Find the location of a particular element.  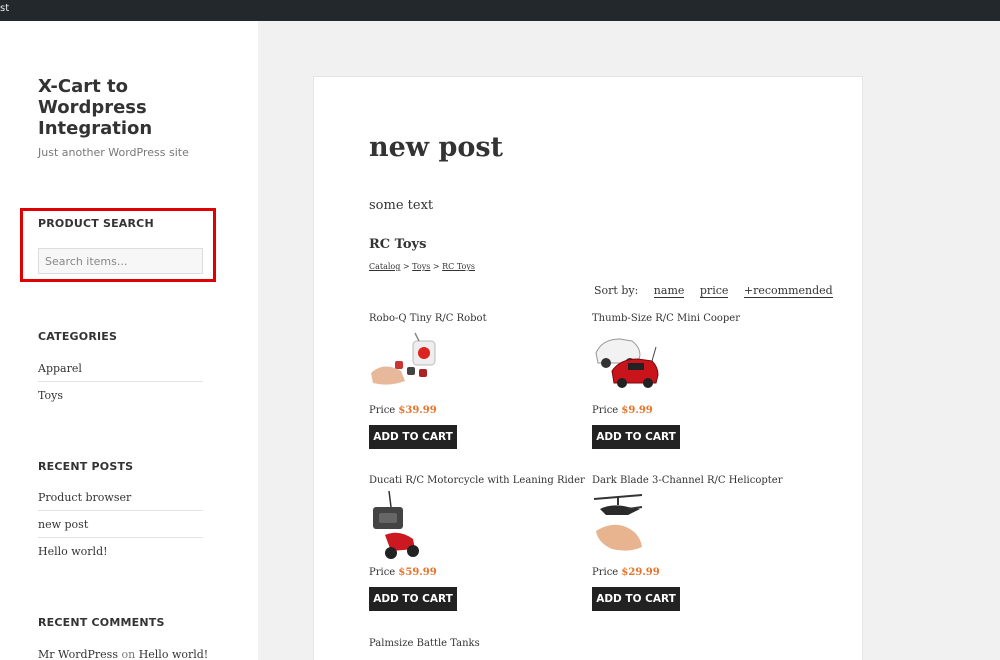

helicopter-toy-image is located at coordinates (620, 524).